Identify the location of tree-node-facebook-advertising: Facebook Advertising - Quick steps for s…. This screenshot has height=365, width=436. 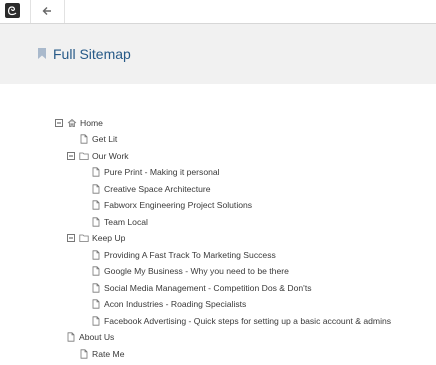
(241, 321).